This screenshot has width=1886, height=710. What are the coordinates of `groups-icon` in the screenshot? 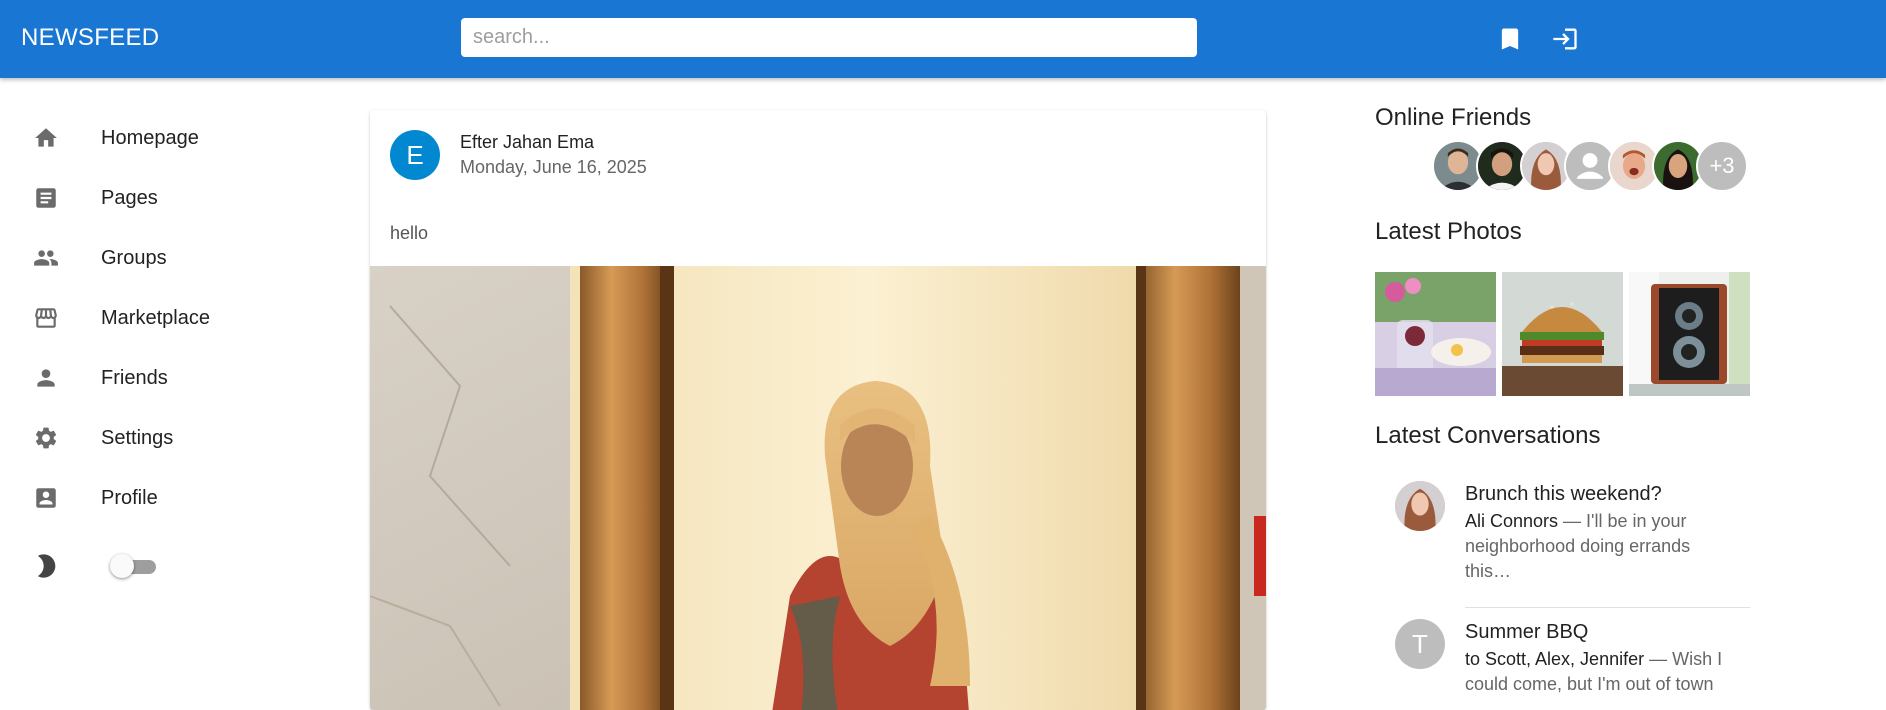 It's located at (46, 258).